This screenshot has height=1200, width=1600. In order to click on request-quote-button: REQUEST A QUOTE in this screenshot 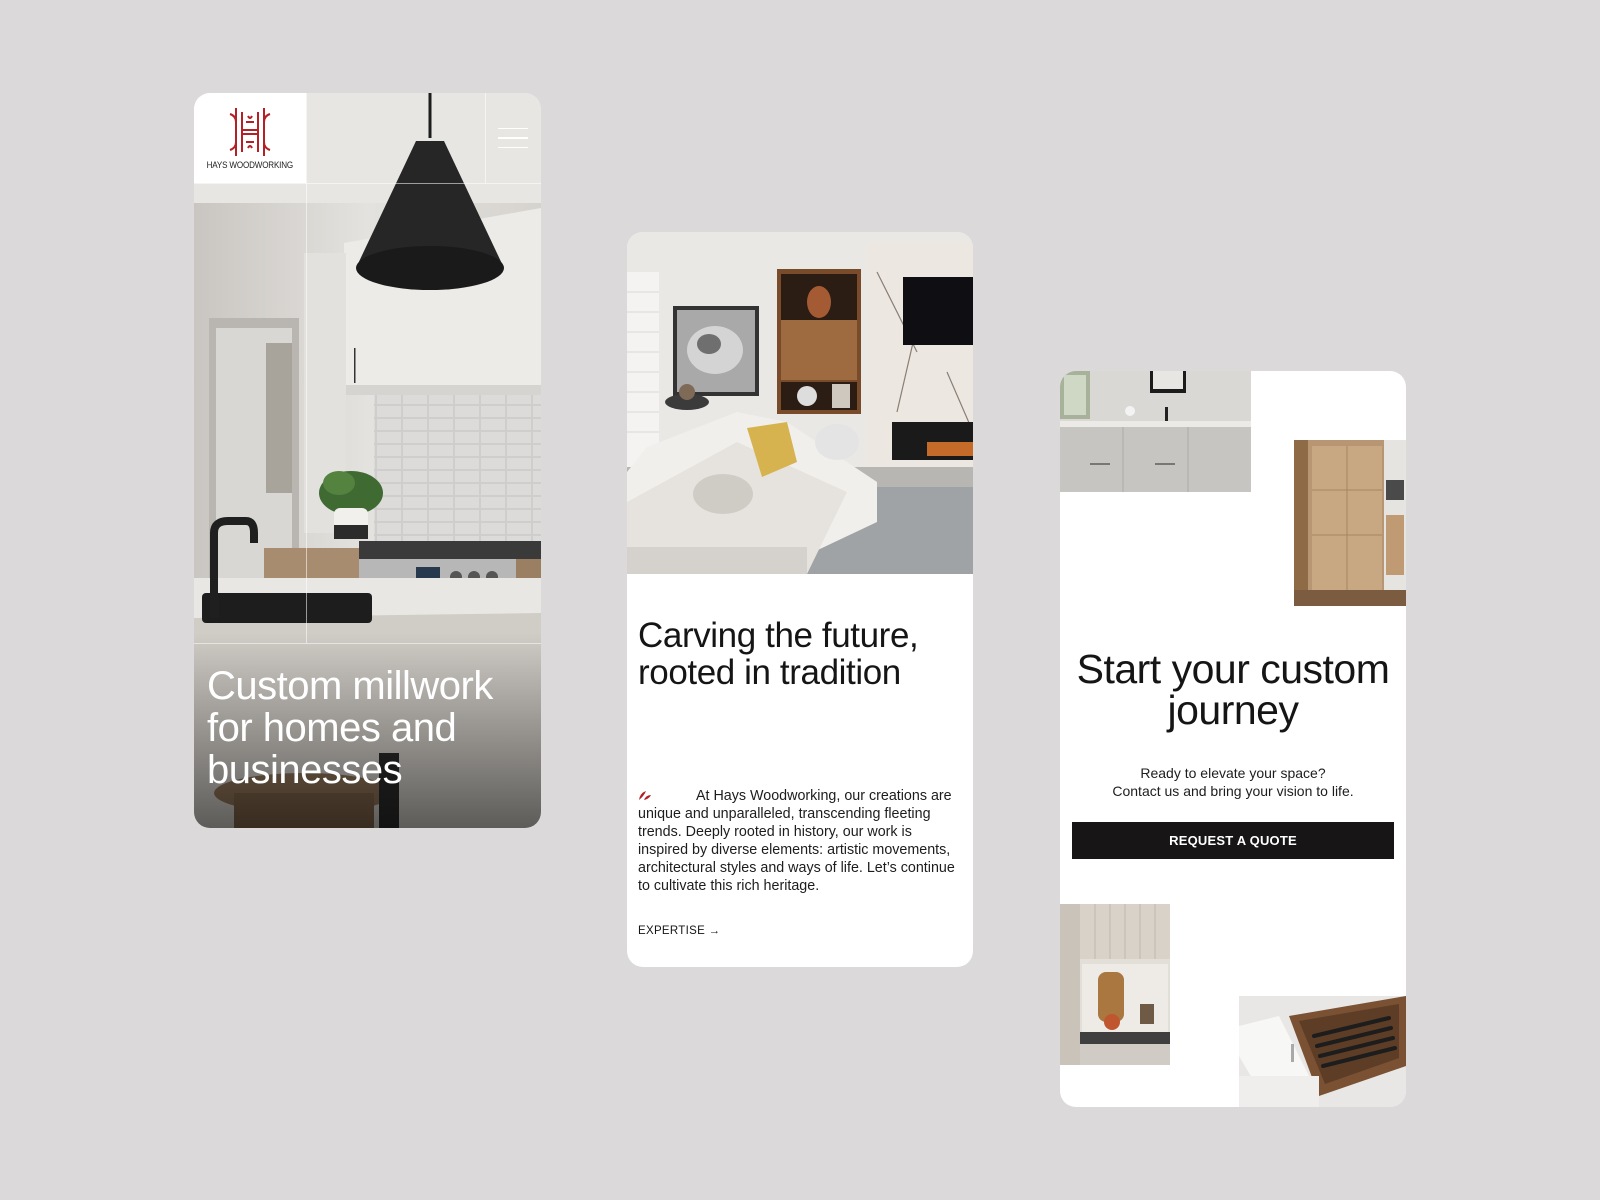, I will do `click(1233, 840)`.